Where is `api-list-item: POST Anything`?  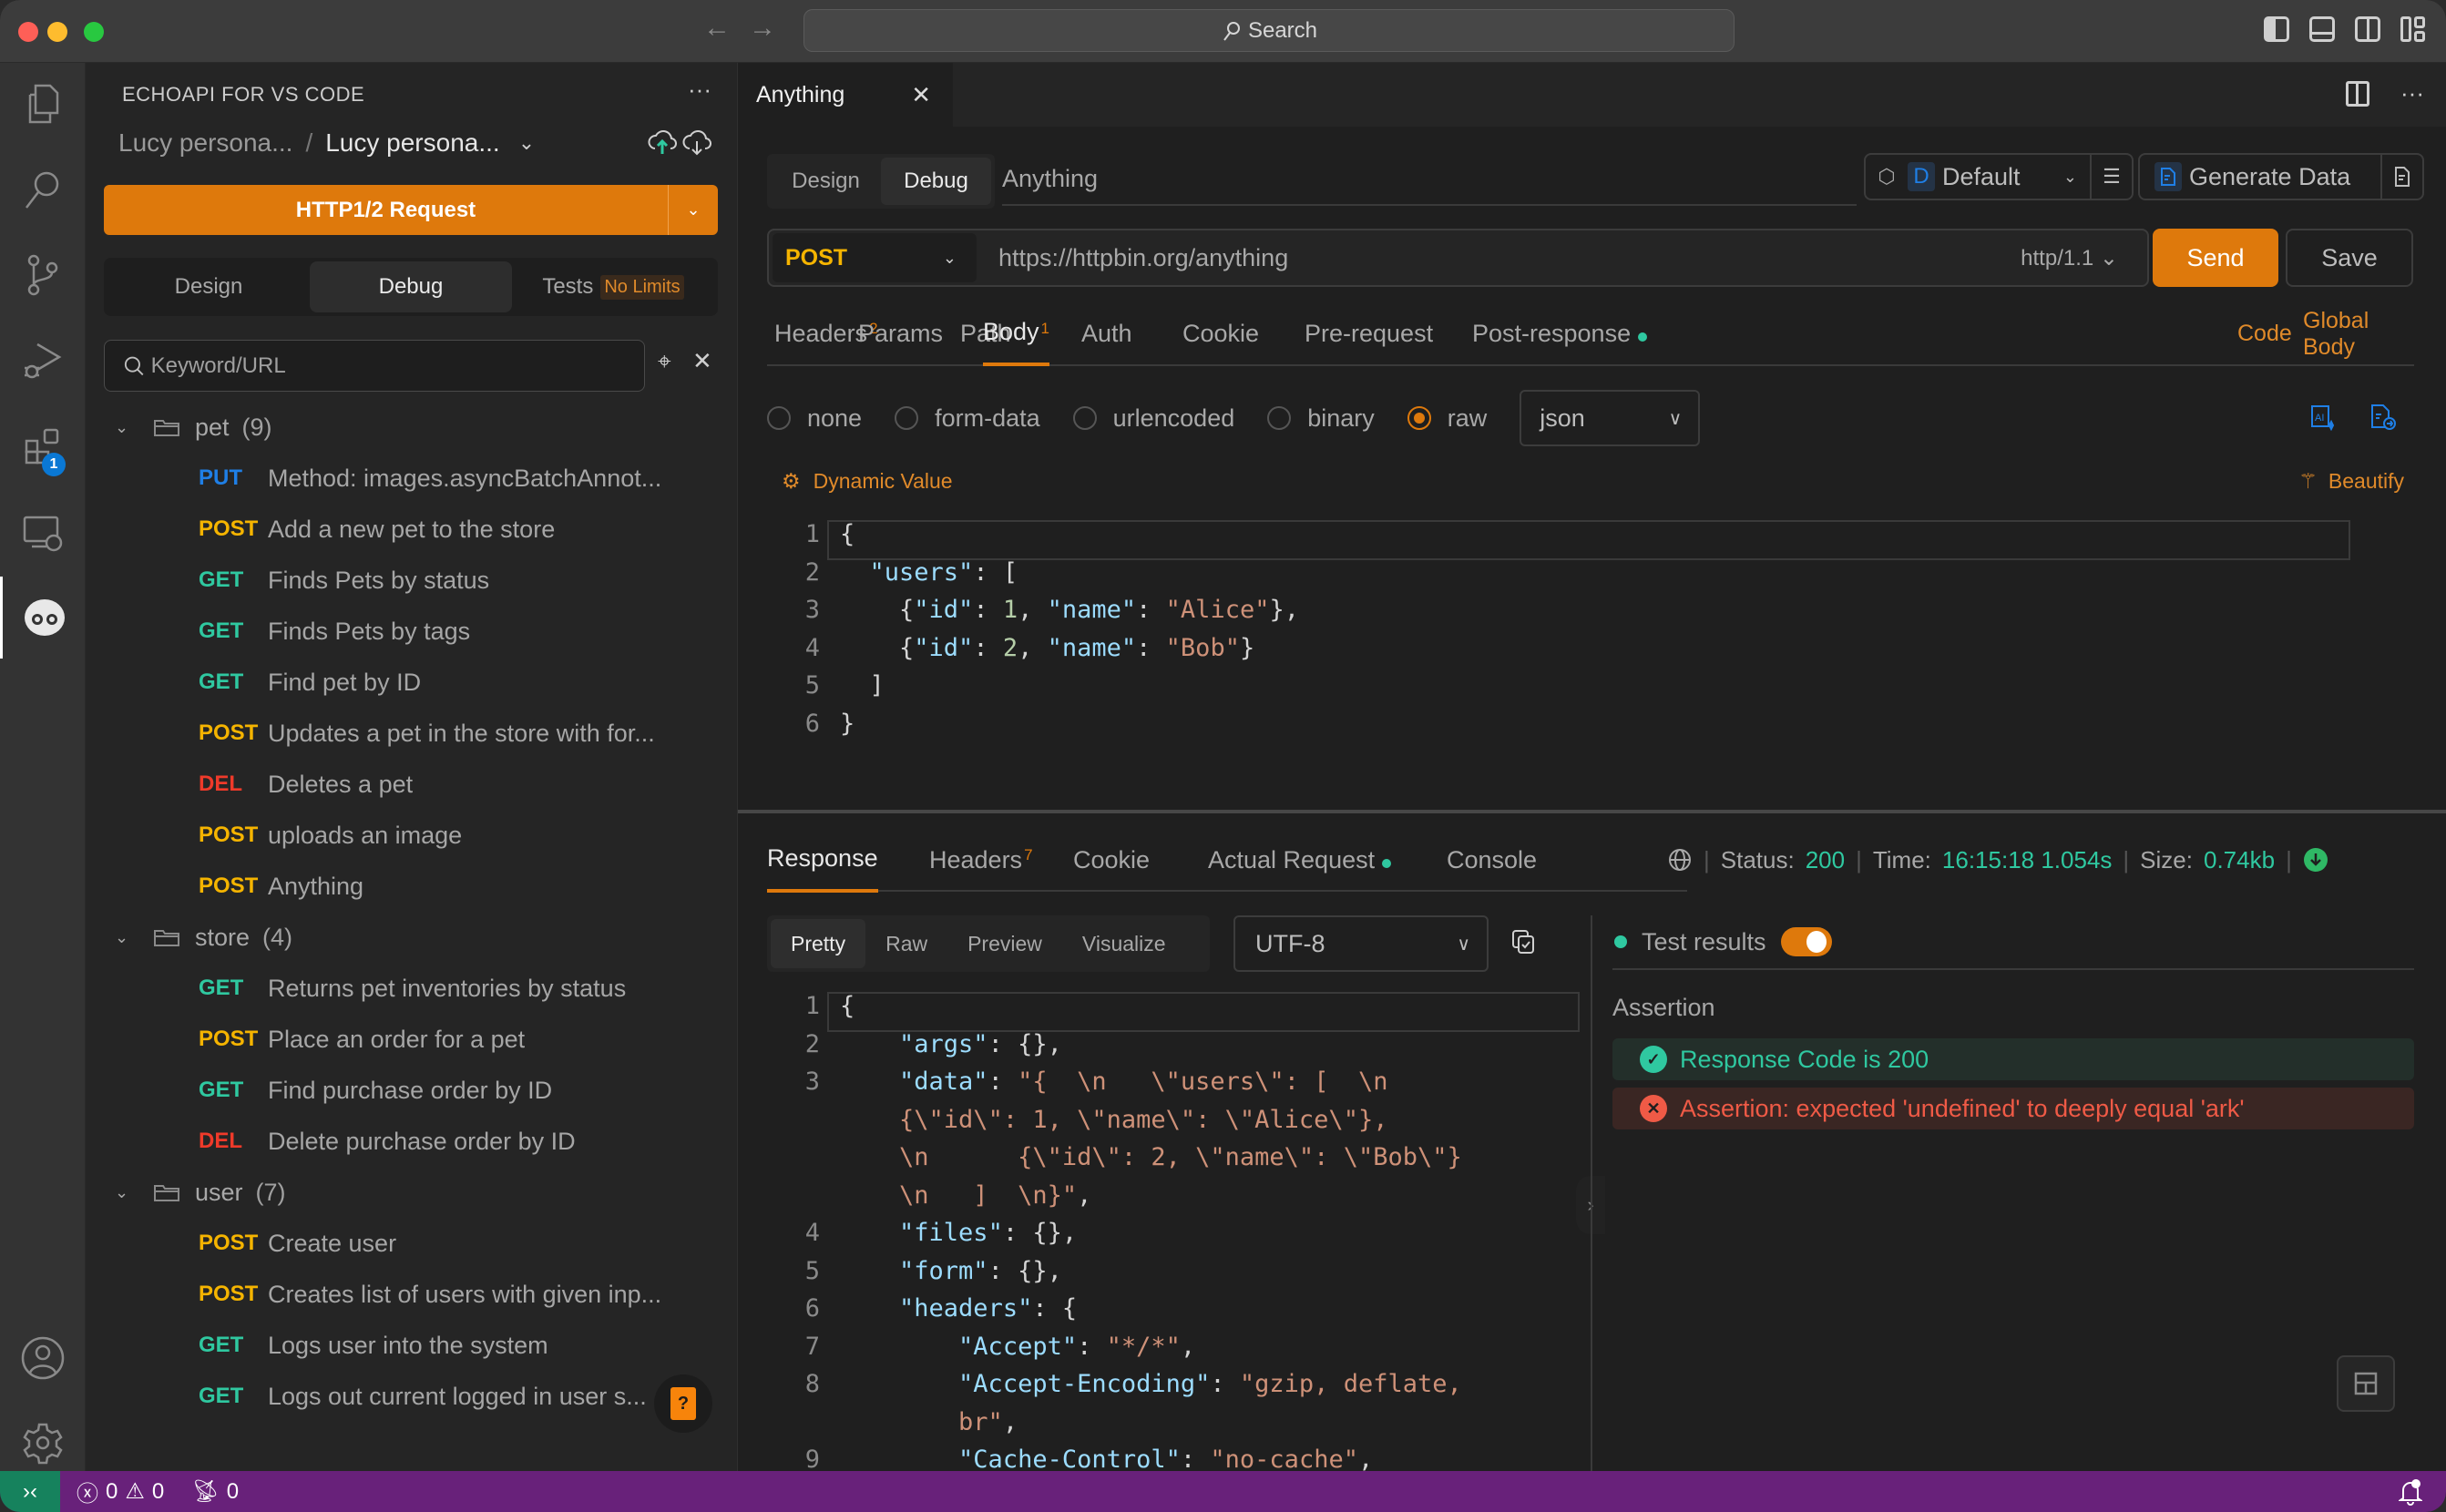 api-list-item: POST Anything is located at coordinates (412, 886).